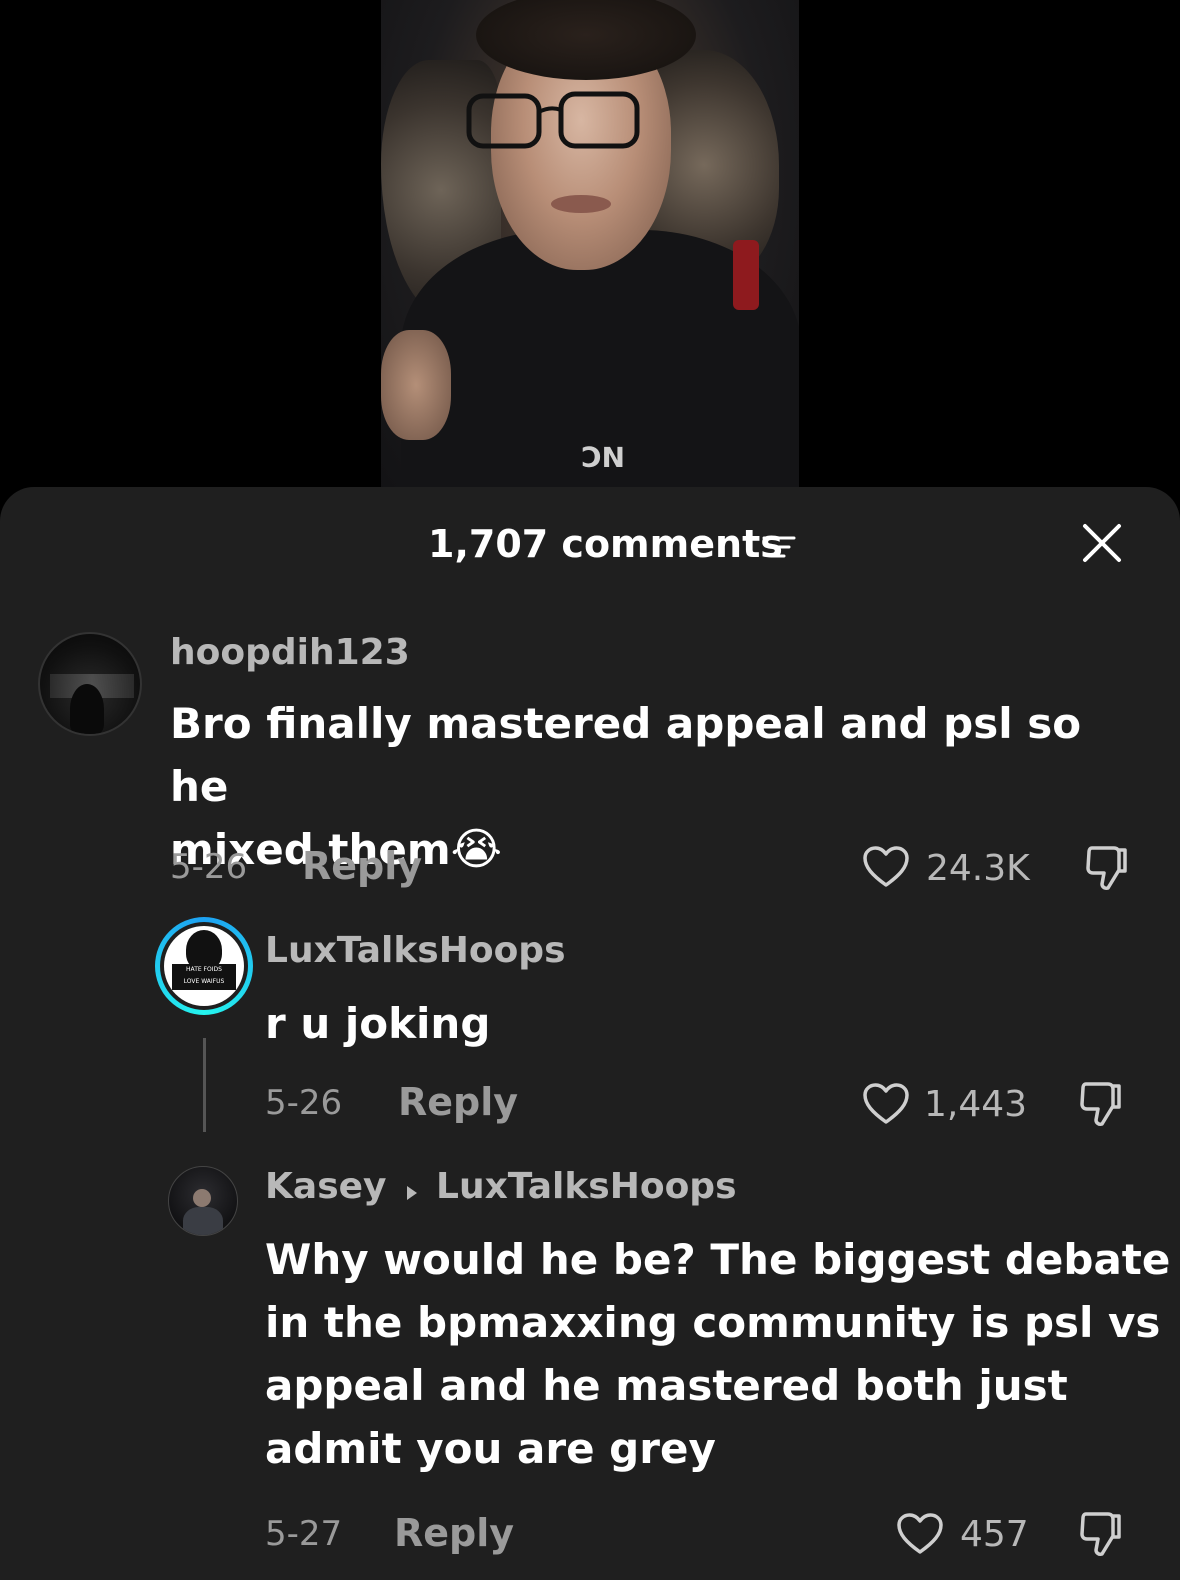  Describe the element at coordinates (605, 544) in the screenshot. I see `comment-count: 1,707 comments` at that location.